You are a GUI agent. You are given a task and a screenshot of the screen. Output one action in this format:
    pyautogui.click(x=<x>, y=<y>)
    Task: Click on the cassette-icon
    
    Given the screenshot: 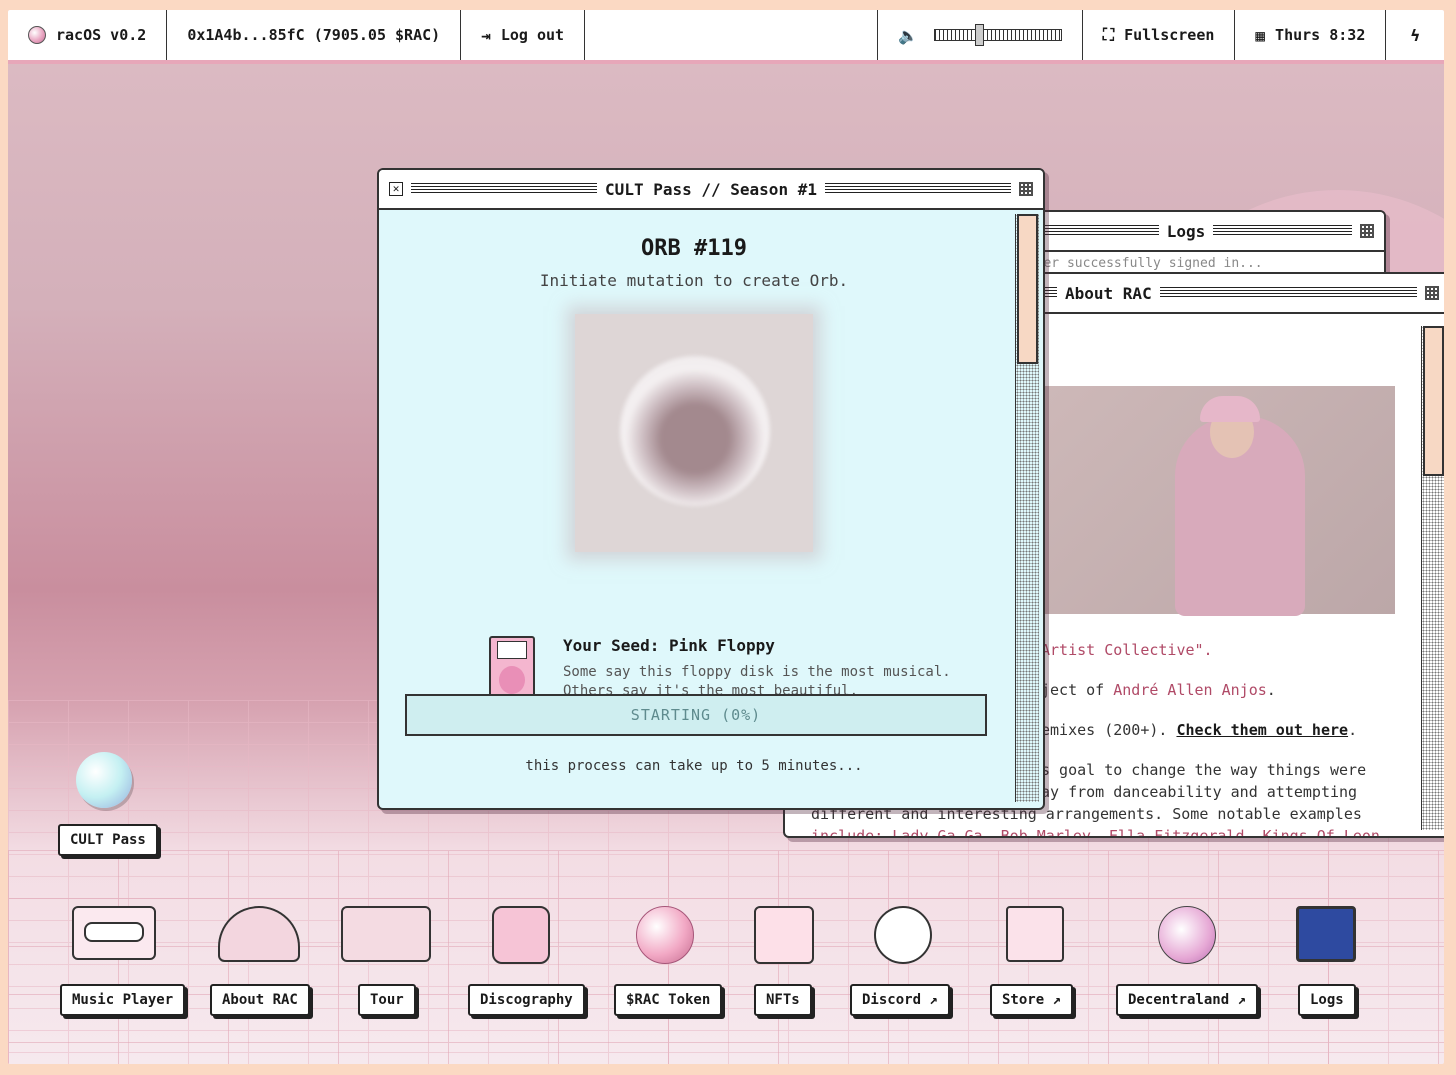 What is the action you would take?
    pyautogui.click(x=114, y=933)
    